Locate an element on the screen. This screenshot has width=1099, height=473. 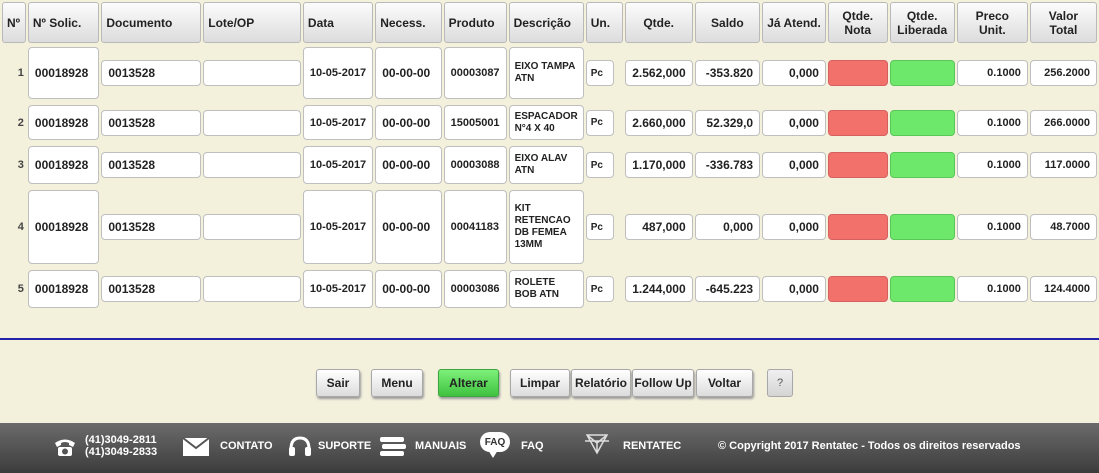
follow-up-button: Follow Up is located at coordinates (663, 383).